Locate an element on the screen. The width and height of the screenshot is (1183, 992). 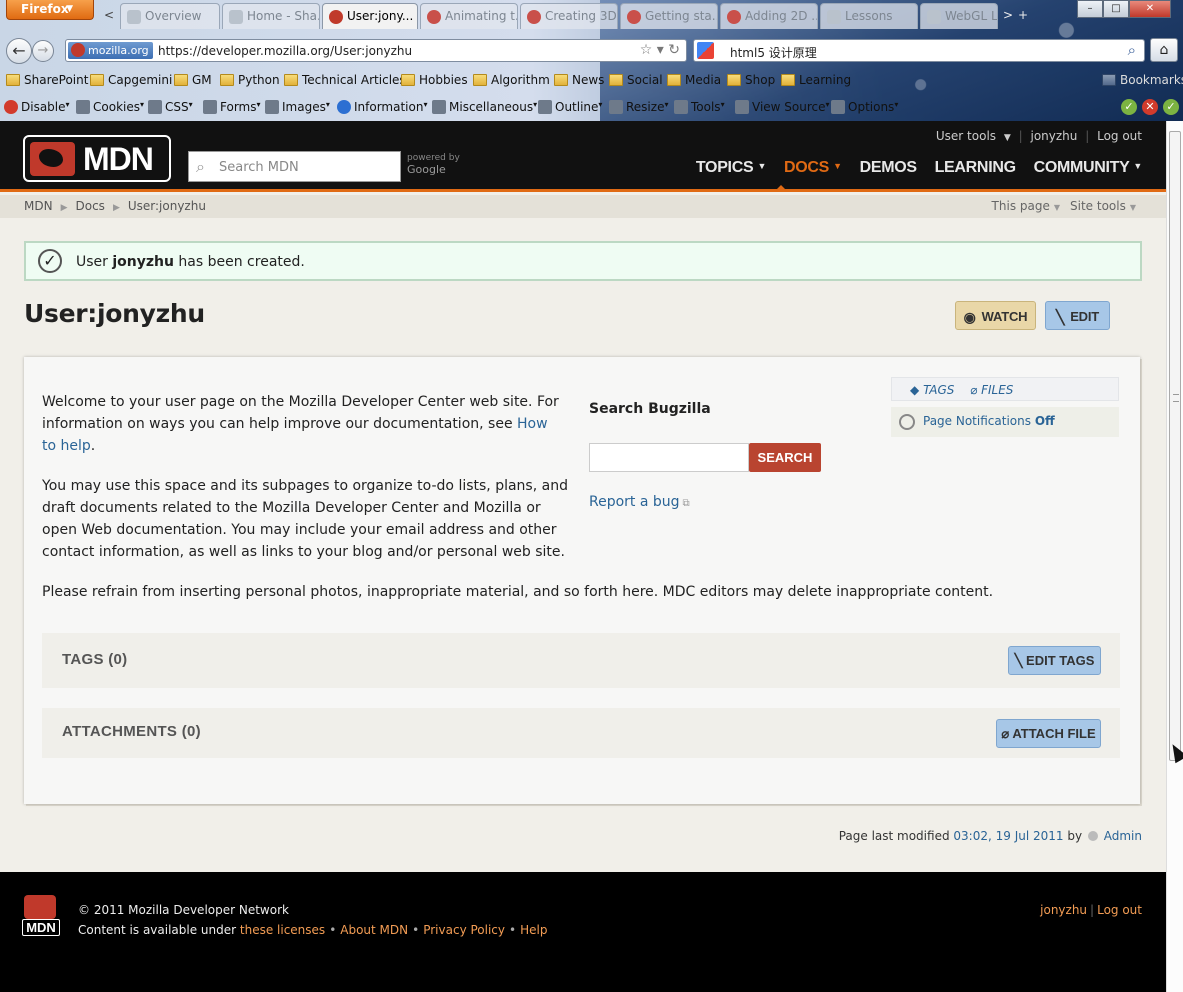
site-identity-button: mozilla.org is located at coordinates (110, 50).